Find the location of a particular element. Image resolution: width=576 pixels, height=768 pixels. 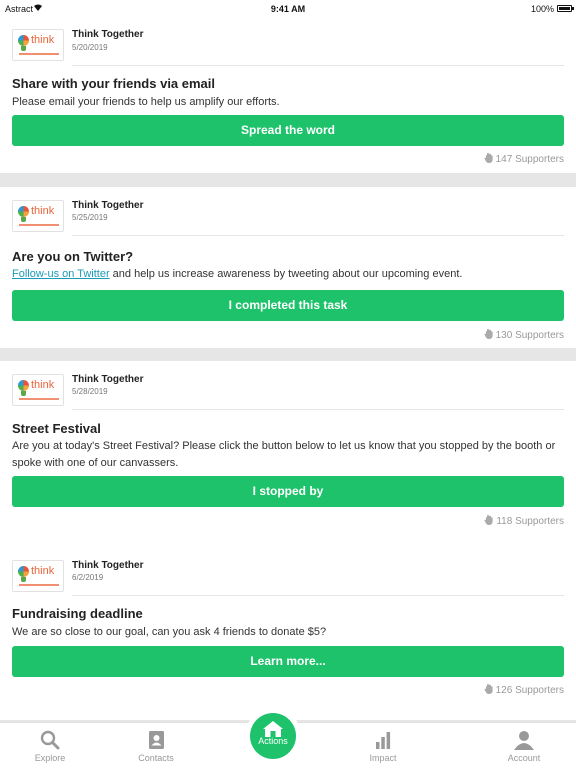

supporters-count: 126 Supporters is located at coordinates (524, 690).